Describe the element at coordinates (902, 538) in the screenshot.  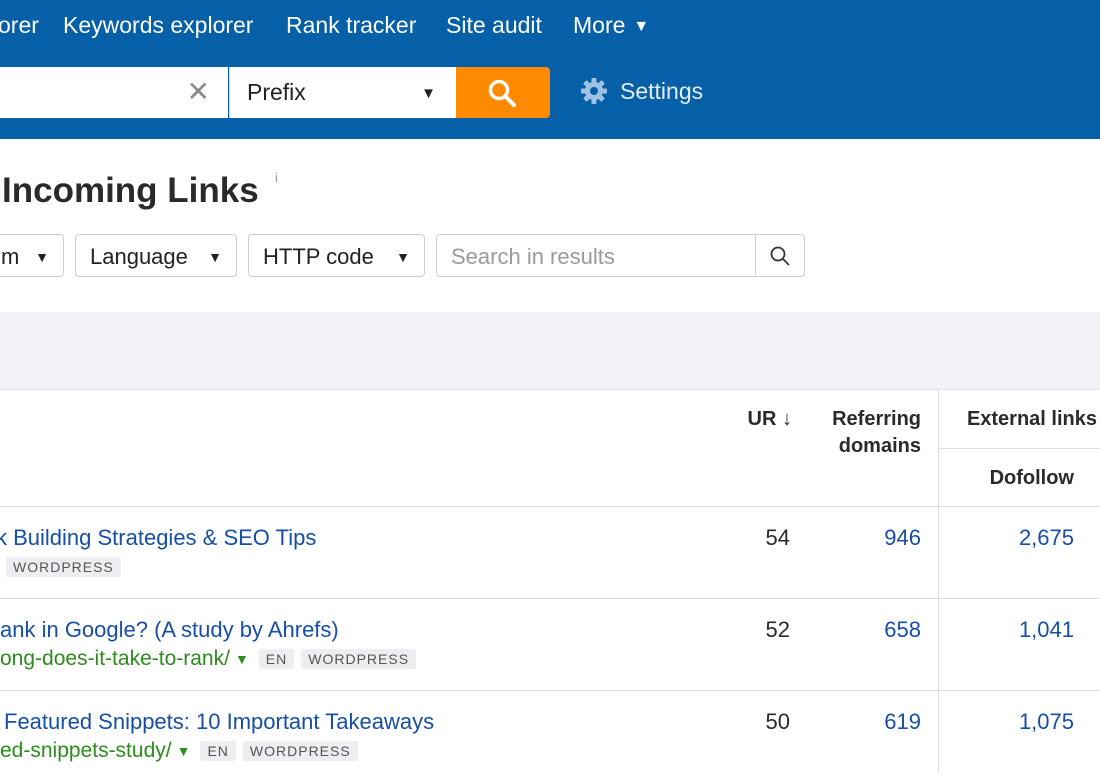
I see `referring-domains-link: 946` at that location.